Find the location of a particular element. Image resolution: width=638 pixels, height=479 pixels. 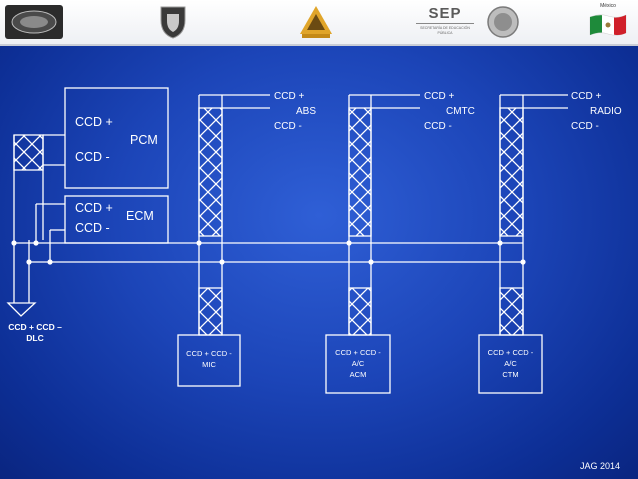

dlc-label: CCD + CCD – DLC is located at coordinates (35, 332).